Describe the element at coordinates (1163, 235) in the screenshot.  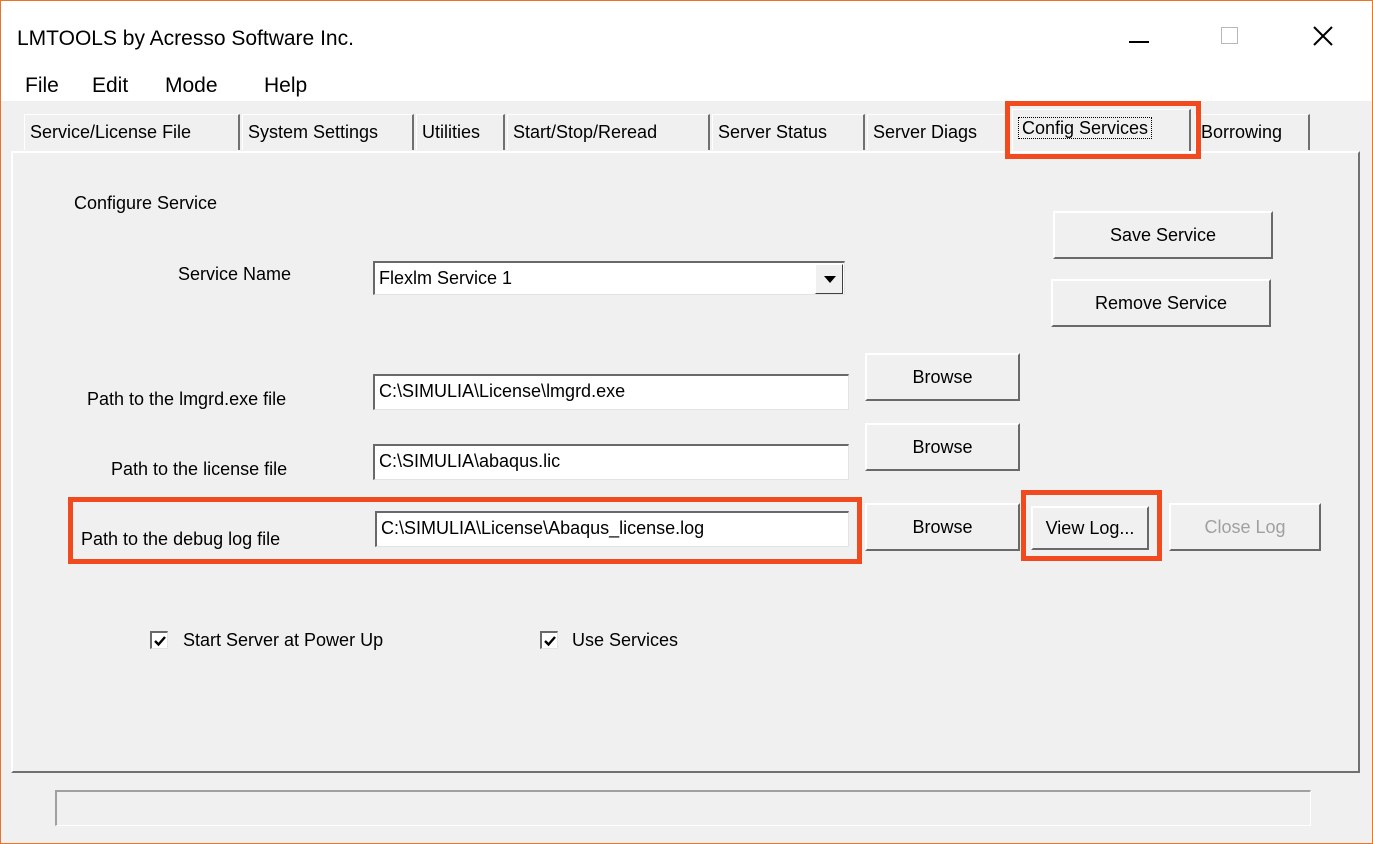
I see `save-service-button: Save Service` at that location.